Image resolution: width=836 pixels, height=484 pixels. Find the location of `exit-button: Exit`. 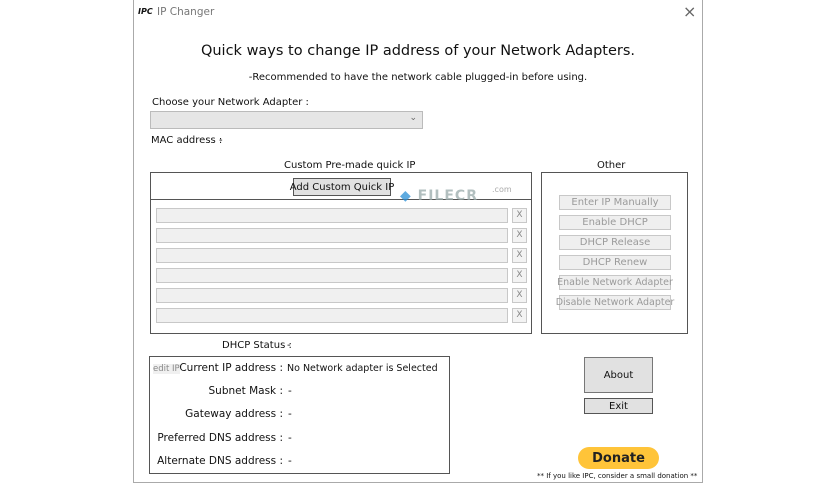

exit-button: Exit is located at coordinates (618, 406).